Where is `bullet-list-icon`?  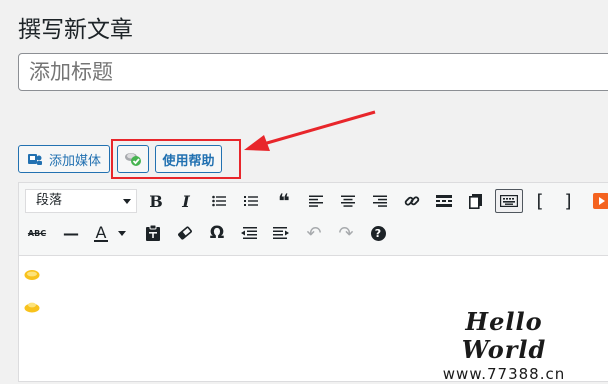 bullet-list-icon is located at coordinates (219, 201).